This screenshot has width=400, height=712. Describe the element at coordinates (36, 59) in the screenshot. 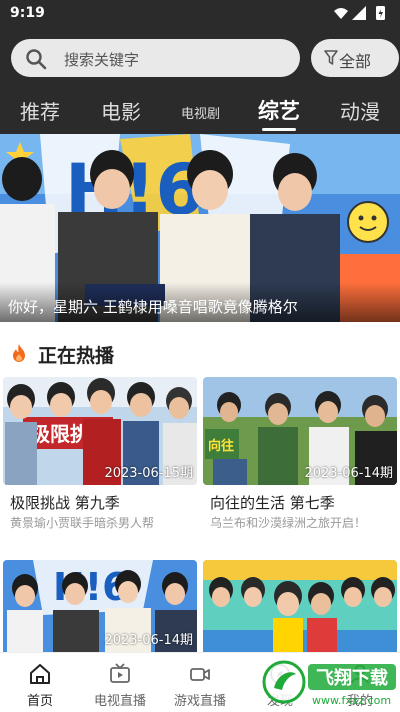

I see `search-icon` at that location.